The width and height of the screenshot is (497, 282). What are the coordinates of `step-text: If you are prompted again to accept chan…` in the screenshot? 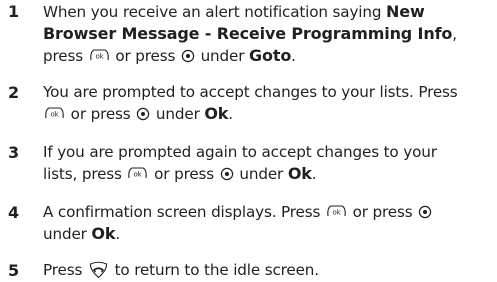 It's located at (240, 163).